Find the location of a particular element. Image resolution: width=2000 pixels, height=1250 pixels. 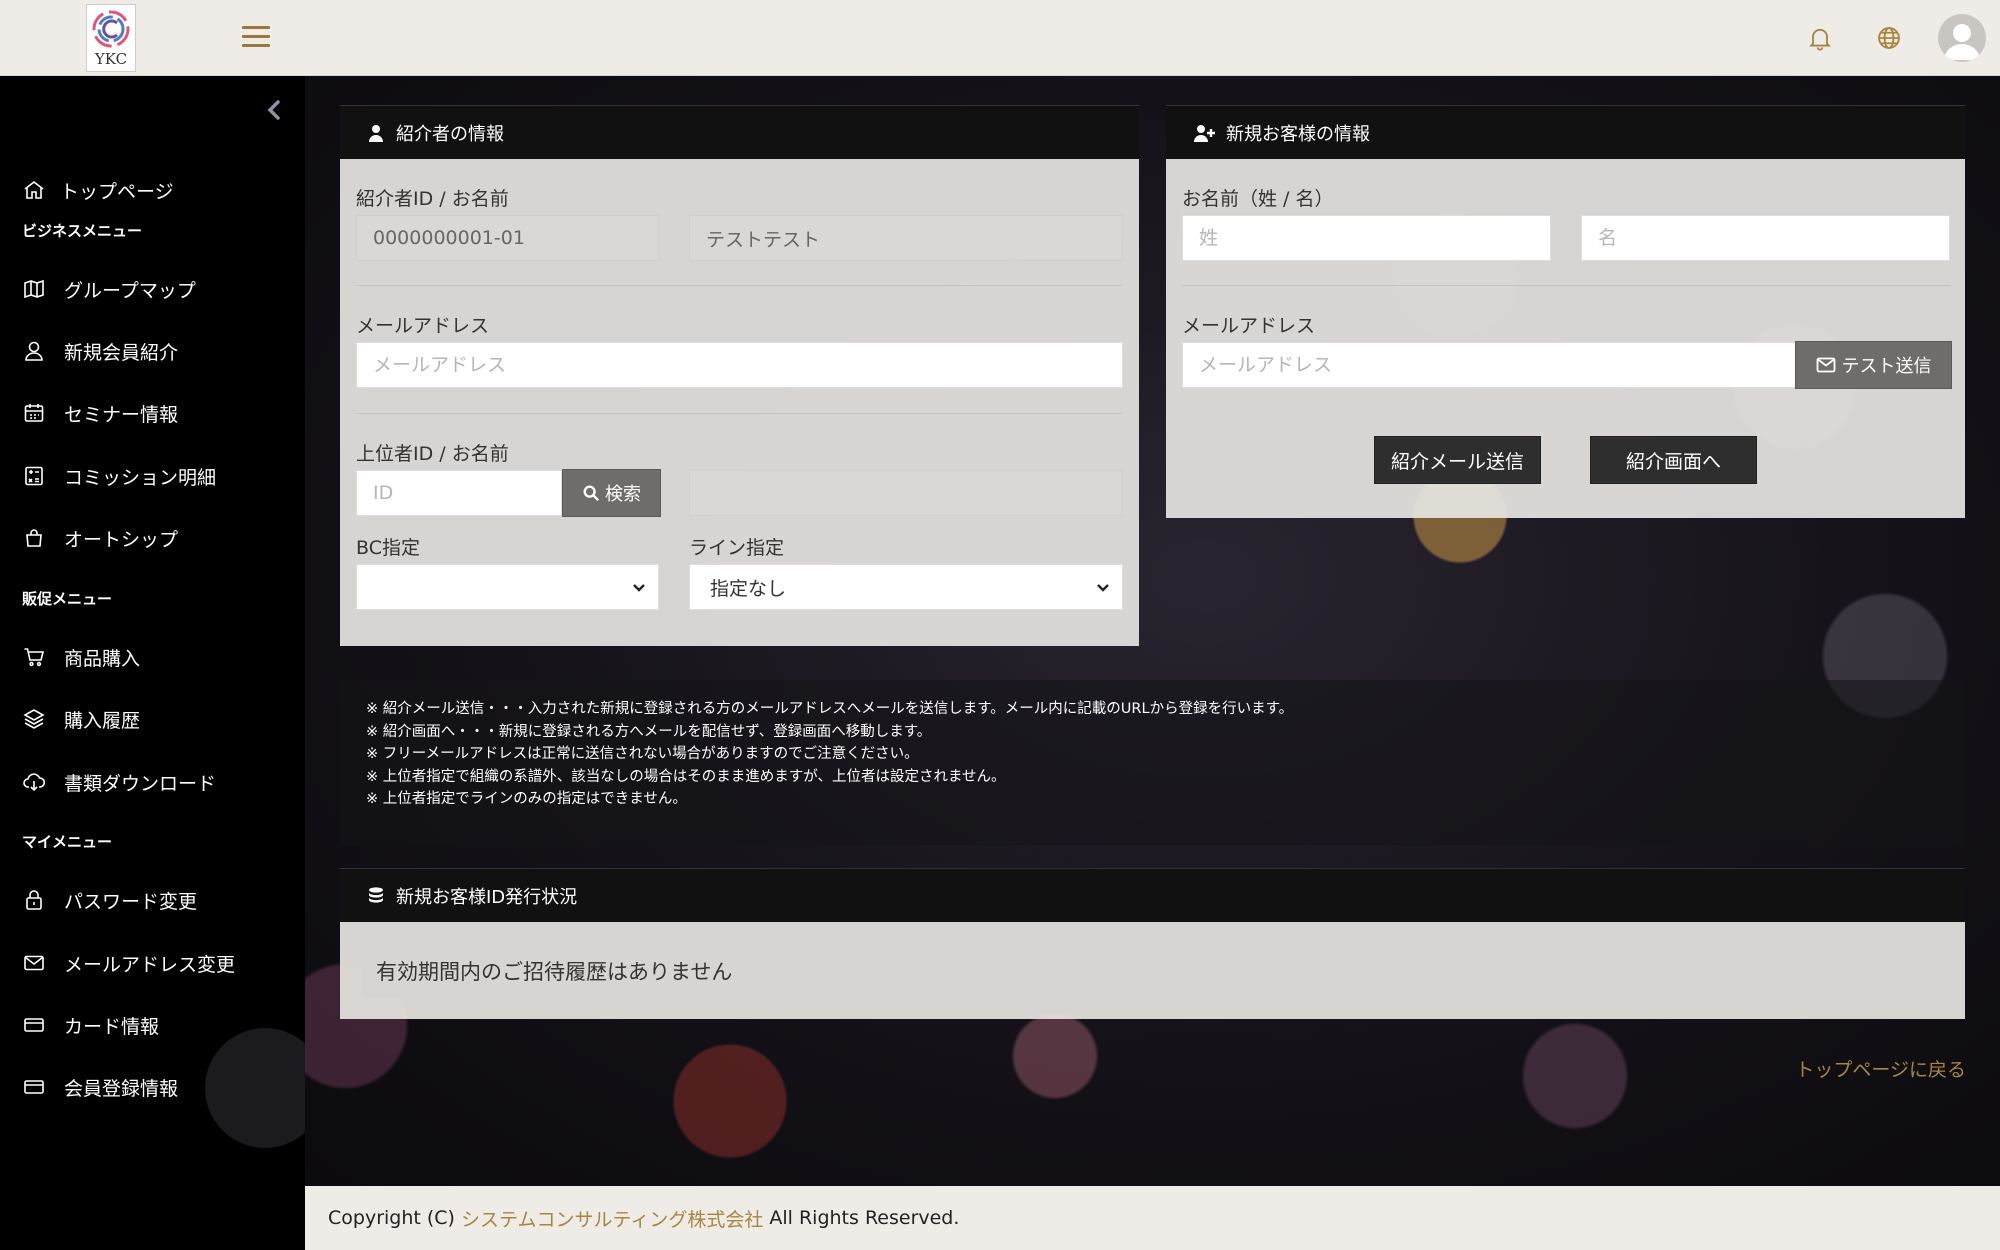

sidebar-item-label: メールアドレス変更 is located at coordinates (150, 964).